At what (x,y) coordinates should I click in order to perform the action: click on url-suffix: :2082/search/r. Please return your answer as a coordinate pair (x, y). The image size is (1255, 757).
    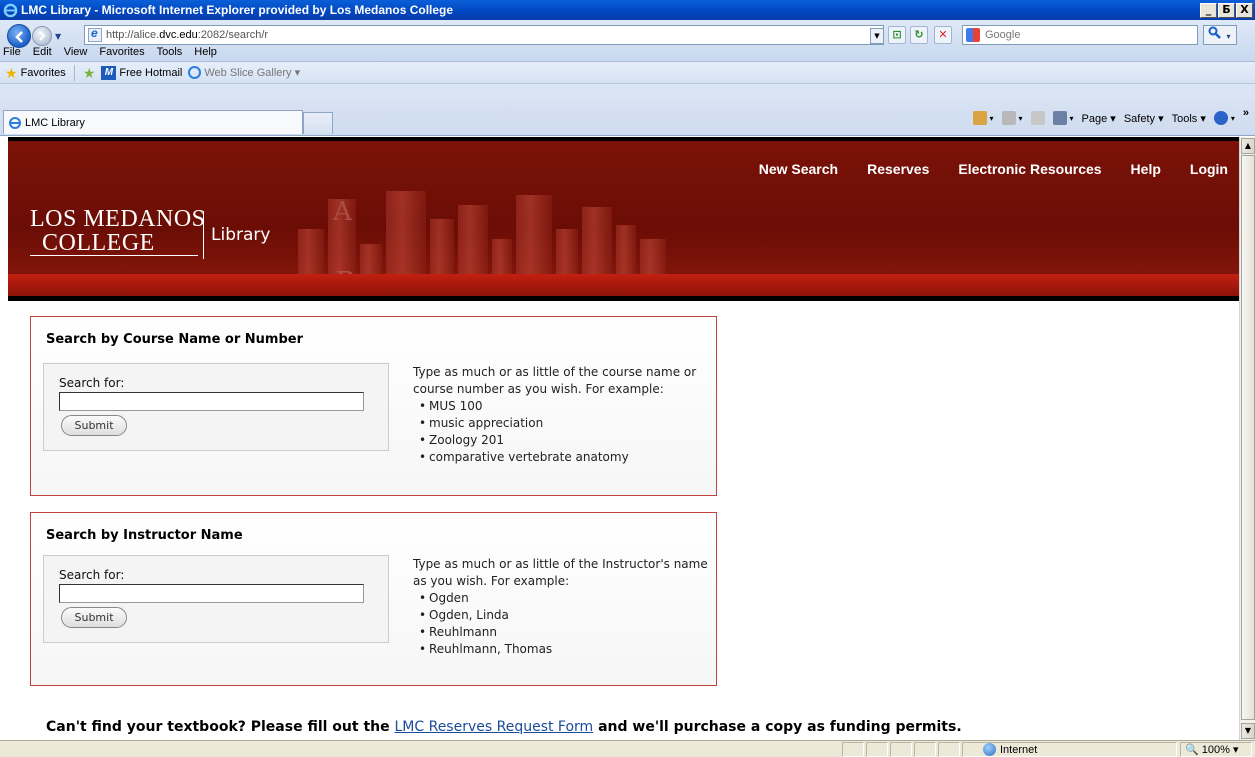
    Looking at the image, I should click on (233, 35).